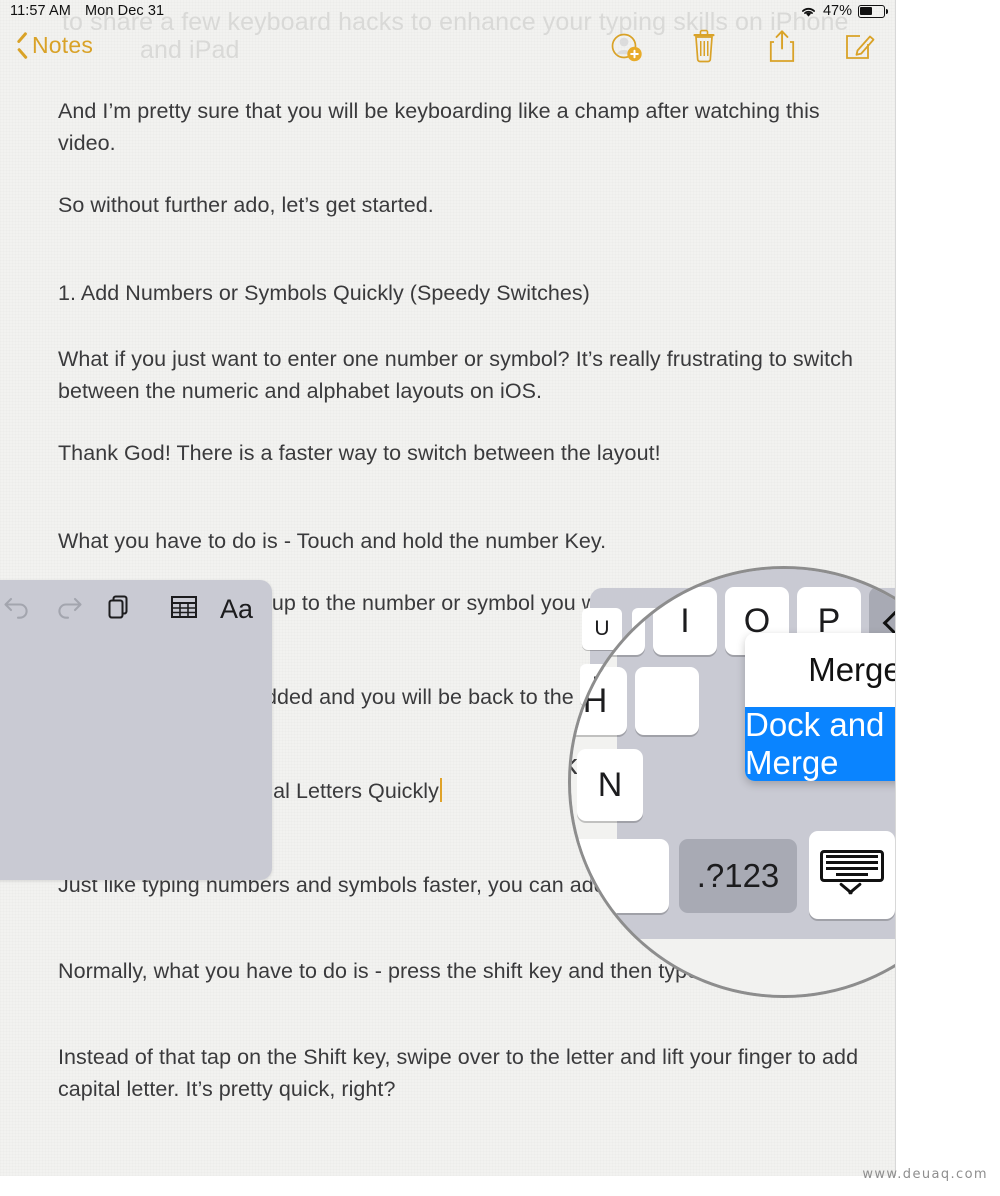 This screenshot has height=1196, width=1000. What do you see at coordinates (808, 11) in the screenshot?
I see `wifi-icon` at bounding box center [808, 11].